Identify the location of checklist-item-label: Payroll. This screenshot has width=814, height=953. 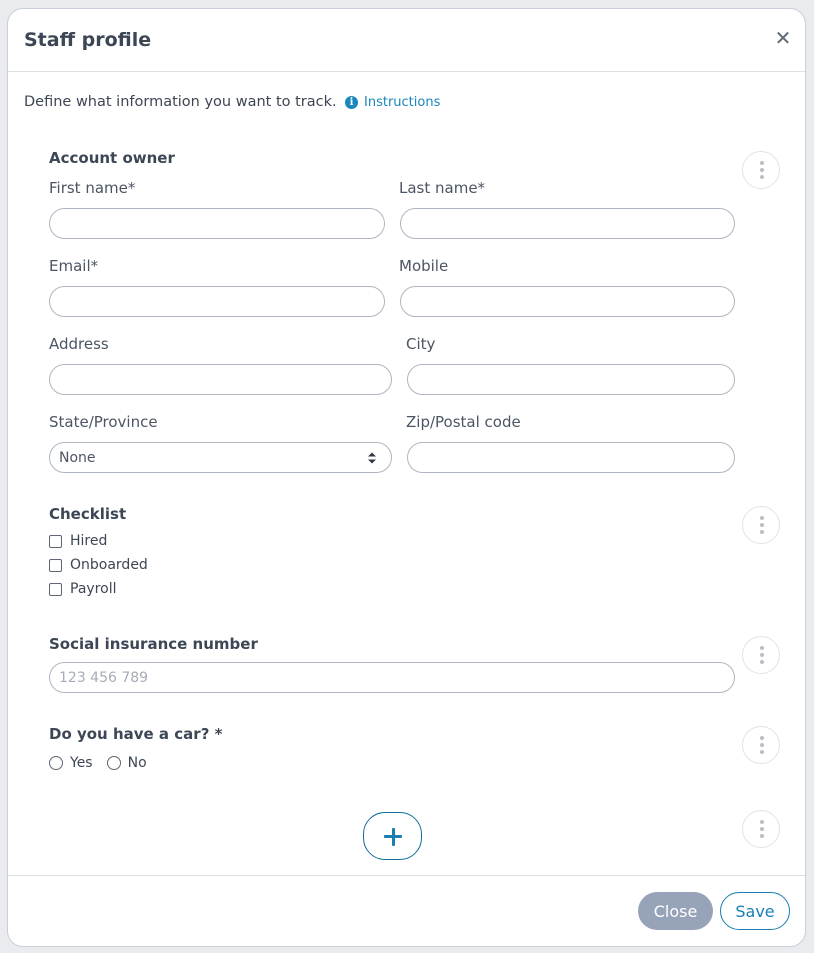
(93, 589).